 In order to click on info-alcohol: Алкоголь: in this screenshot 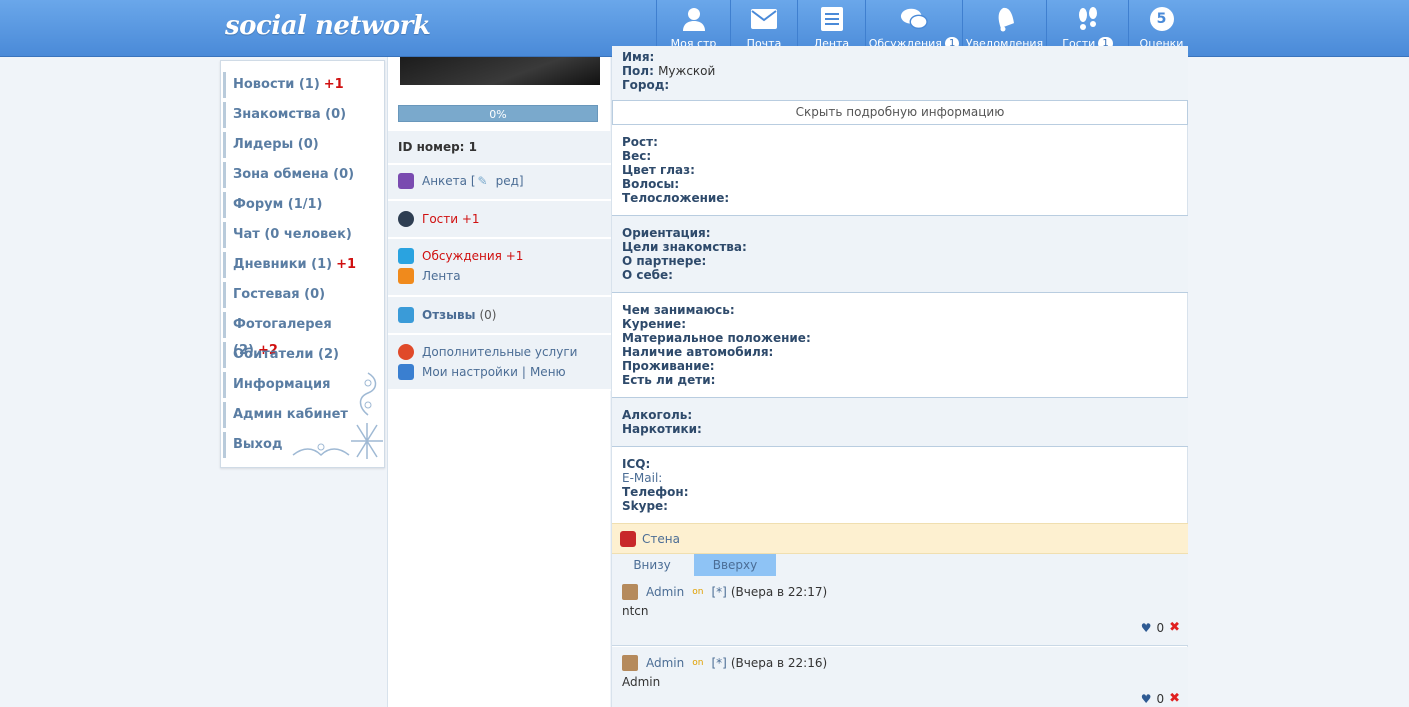, I will do `click(657, 415)`.